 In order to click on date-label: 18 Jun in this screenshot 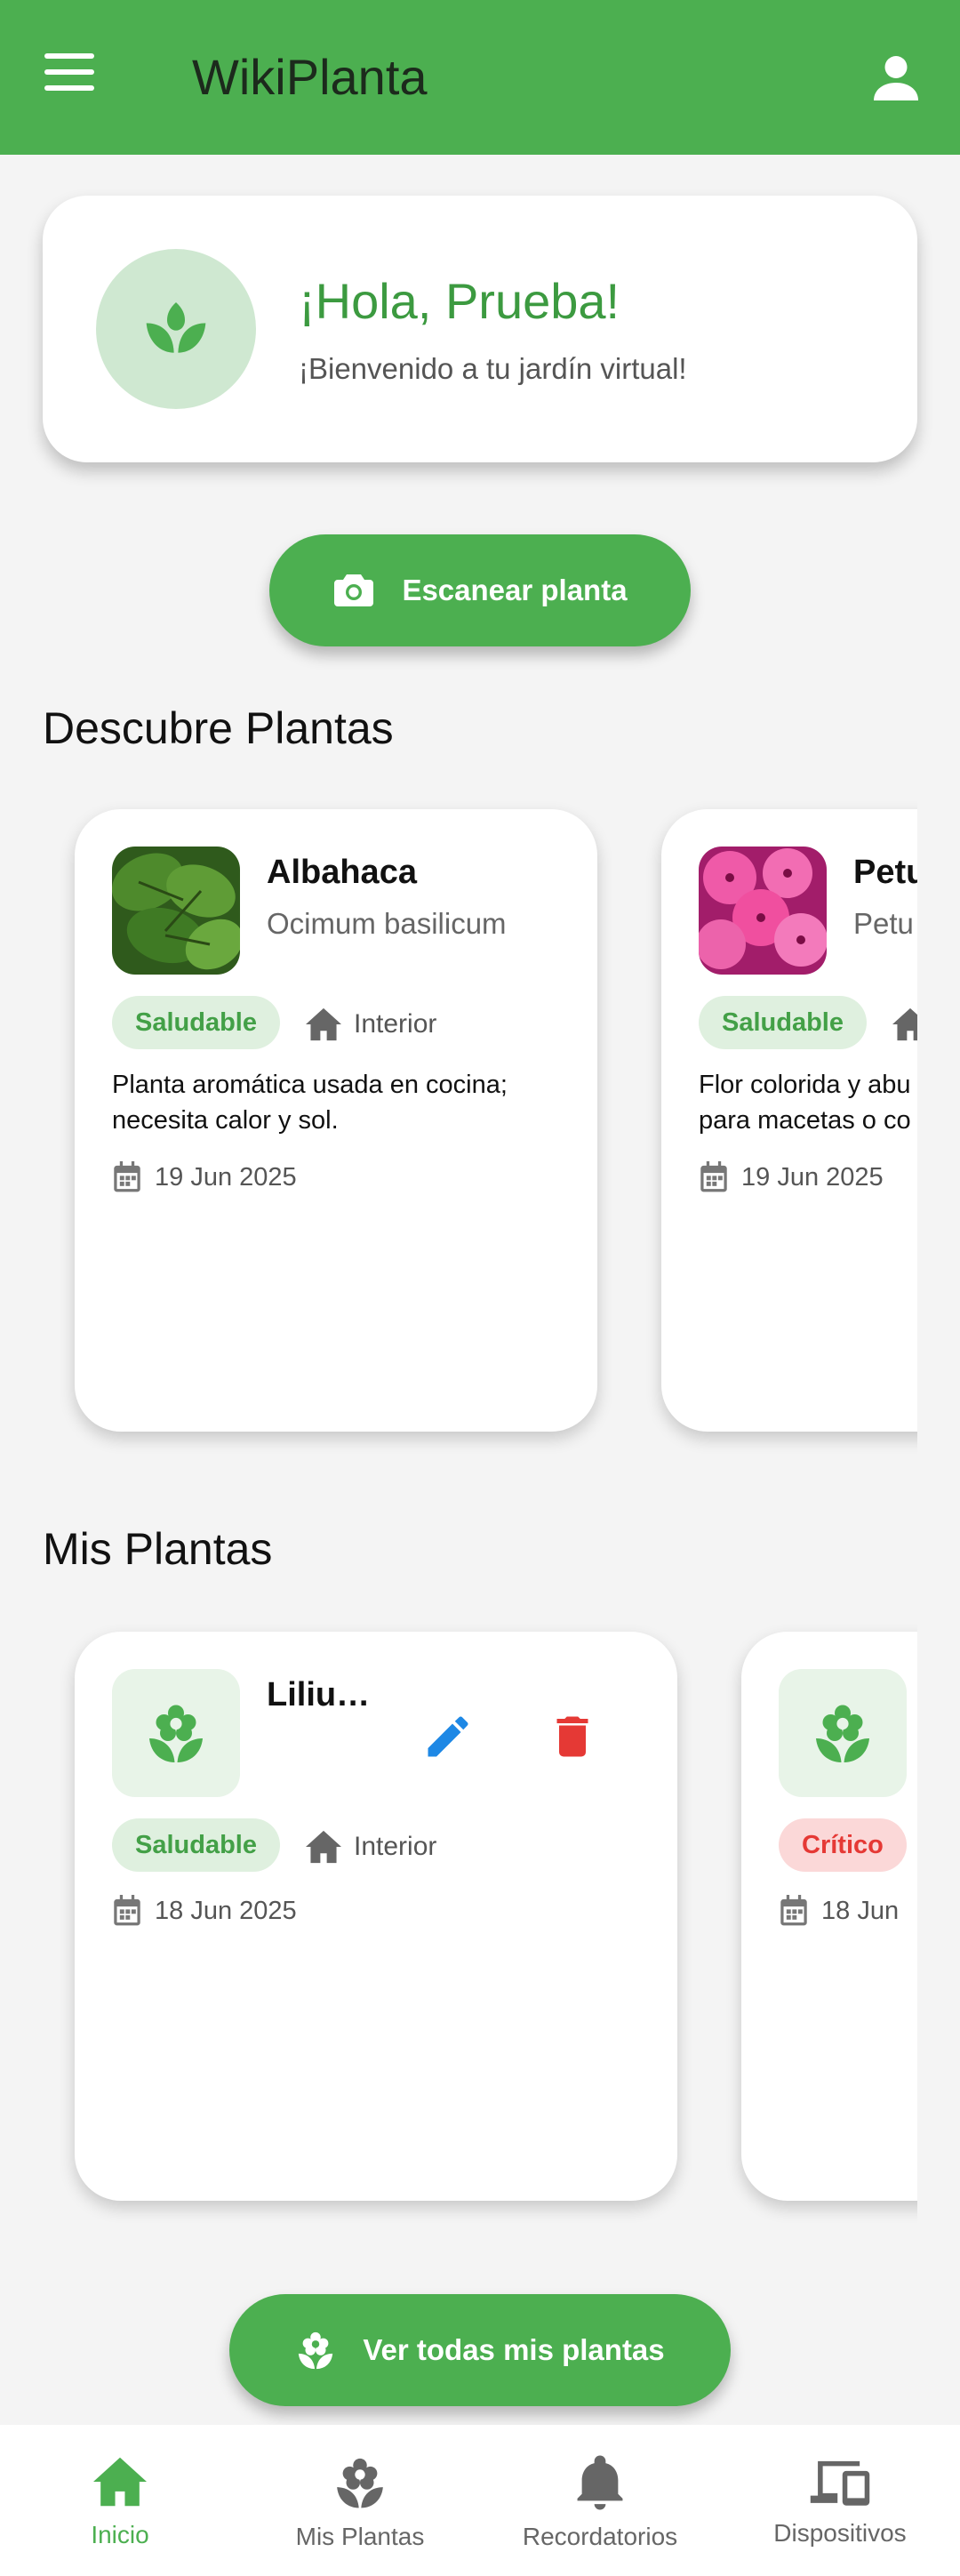, I will do `click(860, 1910)`.